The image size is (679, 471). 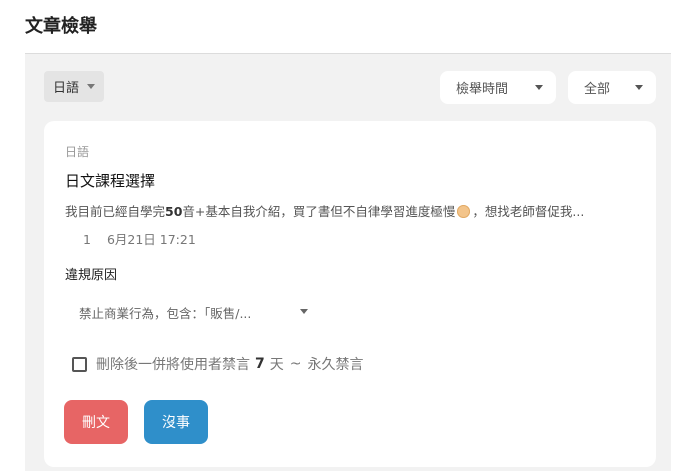 What do you see at coordinates (597, 89) in the screenshot?
I see `status-select-label: 全部` at bounding box center [597, 89].